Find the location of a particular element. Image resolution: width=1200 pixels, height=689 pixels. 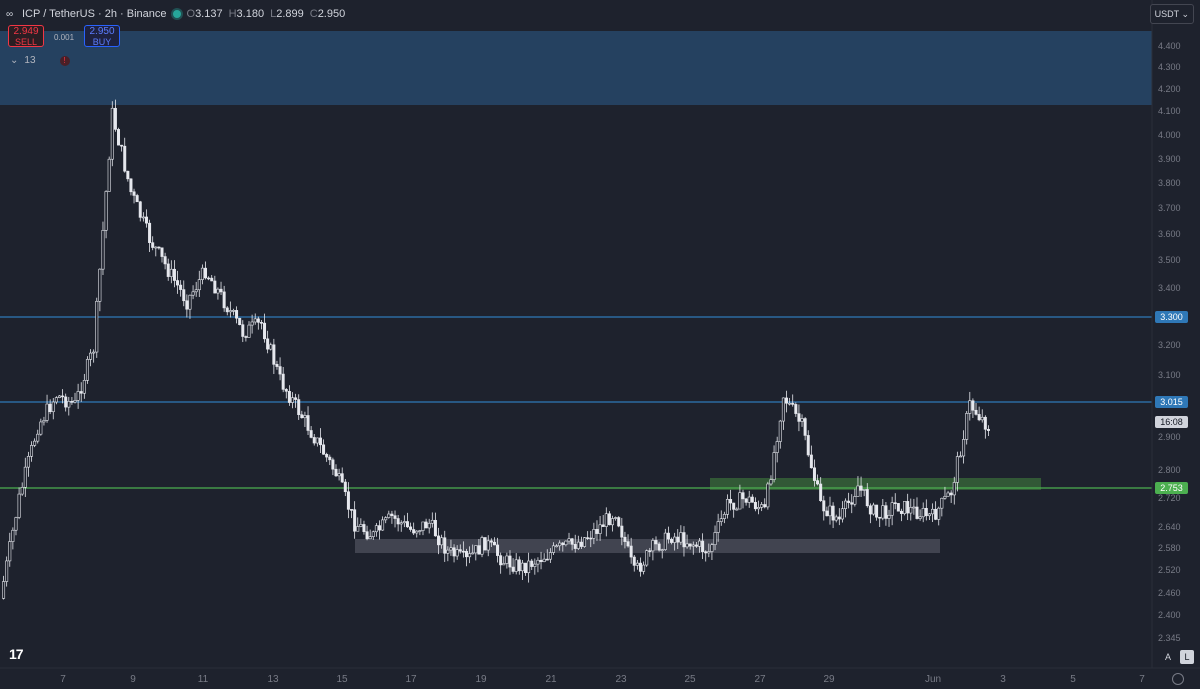

blue-resistance-zone is located at coordinates (576, 68).